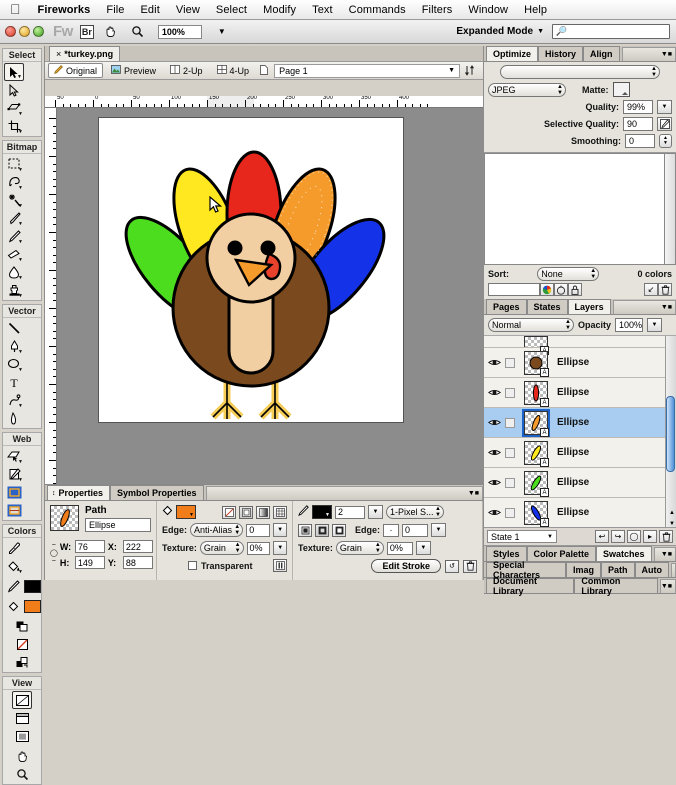 This screenshot has width=676, height=785. What do you see at coordinates (14, 182) in the screenshot?
I see `lasso-tool: ▼` at bounding box center [14, 182].